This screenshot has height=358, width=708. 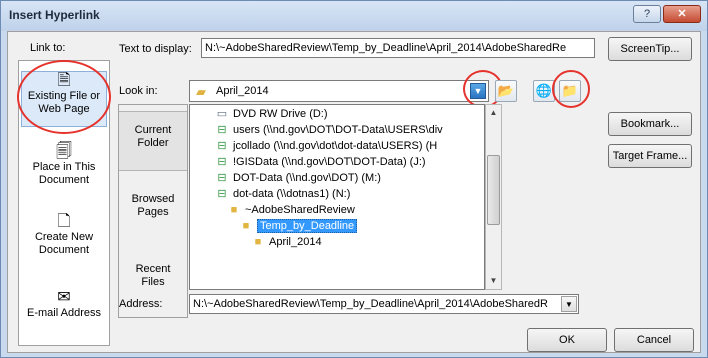 What do you see at coordinates (64, 237) in the screenshot?
I see `link-to-create-line1: Create New` at bounding box center [64, 237].